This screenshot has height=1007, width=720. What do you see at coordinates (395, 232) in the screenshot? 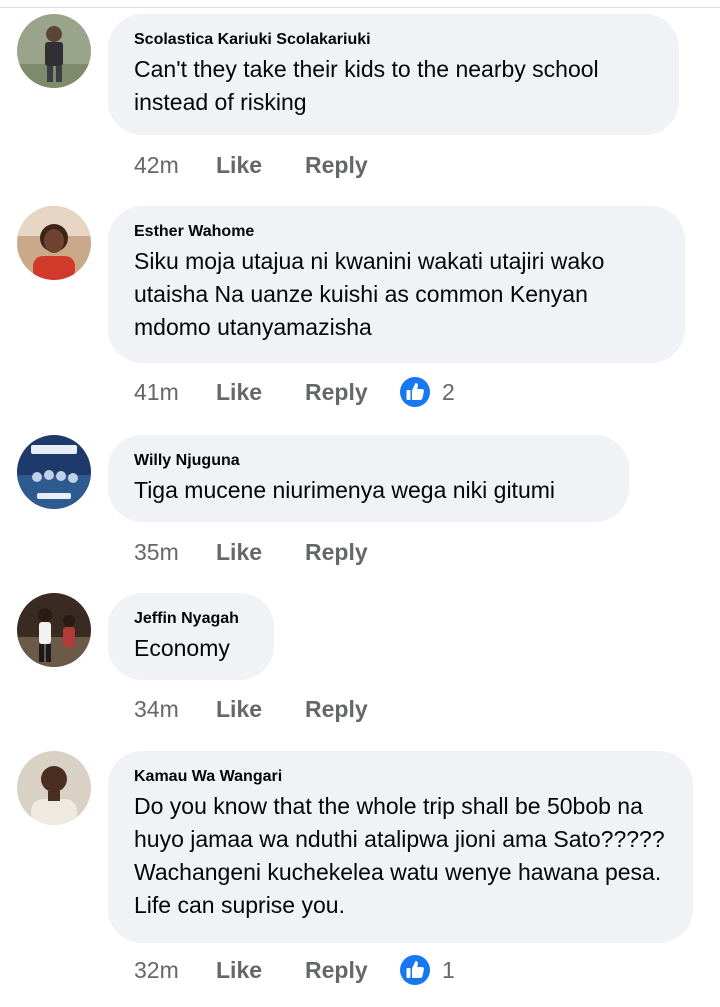
I see `comment-author: Esther Wahome` at bounding box center [395, 232].